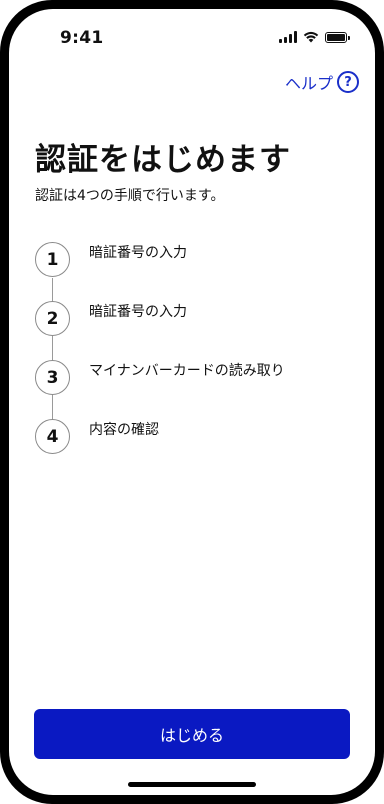 The width and height of the screenshot is (384, 804). I want to click on step-number-badge: 1, so click(52, 259).